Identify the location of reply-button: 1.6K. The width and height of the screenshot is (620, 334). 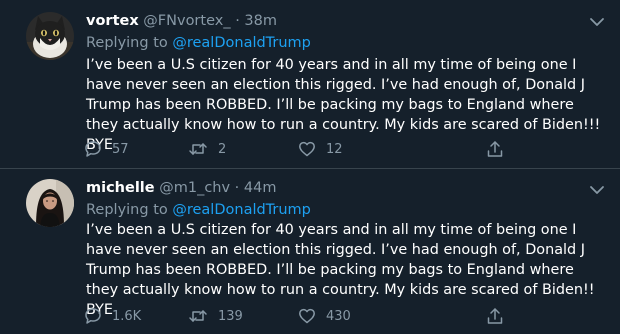
(112, 316).